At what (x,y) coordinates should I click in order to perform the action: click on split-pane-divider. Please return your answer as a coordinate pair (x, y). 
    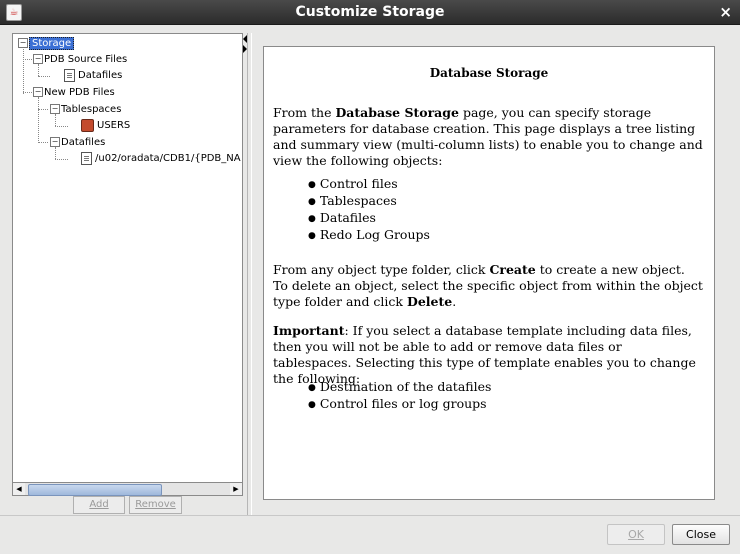
    Looking at the image, I should click on (249, 274).